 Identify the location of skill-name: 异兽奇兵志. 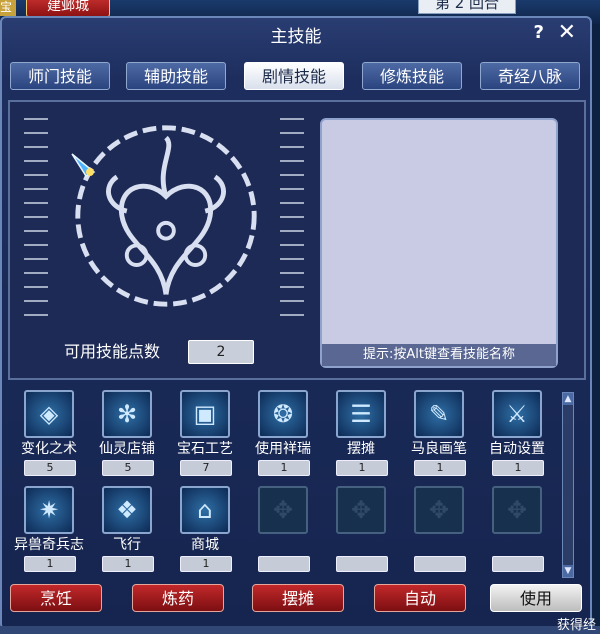
(49, 545).